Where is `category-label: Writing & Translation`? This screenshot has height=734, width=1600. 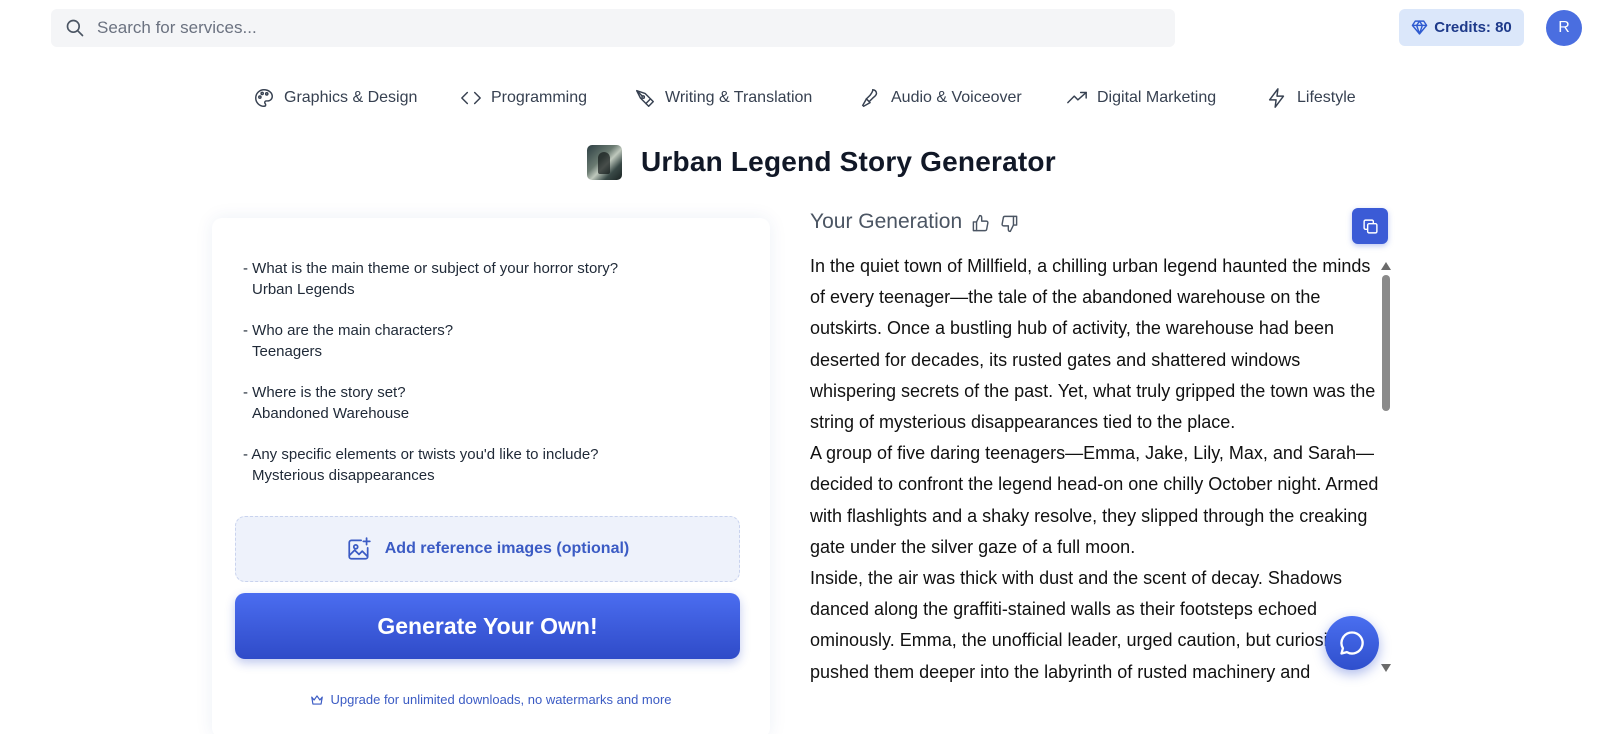
category-label: Writing & Translation is located at coordinates (739, 97).